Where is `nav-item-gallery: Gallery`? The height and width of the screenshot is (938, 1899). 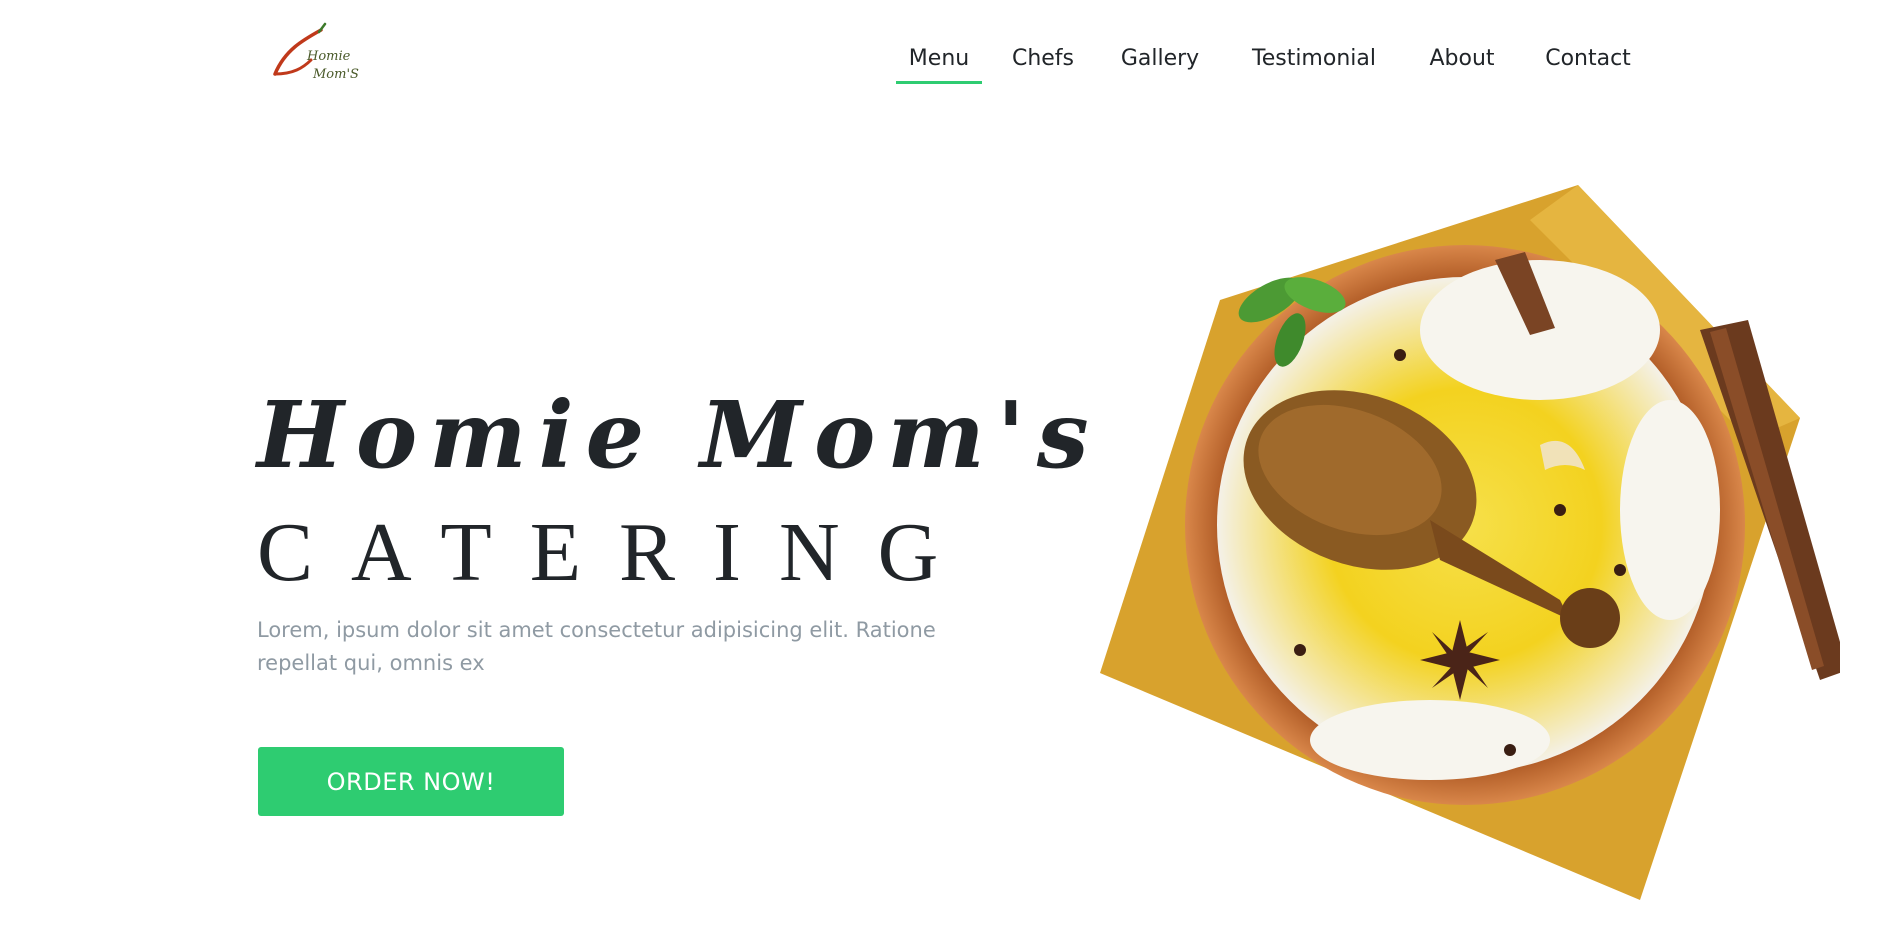
nav-item-gallery: Gallery is located at coordinates (1160, 61).